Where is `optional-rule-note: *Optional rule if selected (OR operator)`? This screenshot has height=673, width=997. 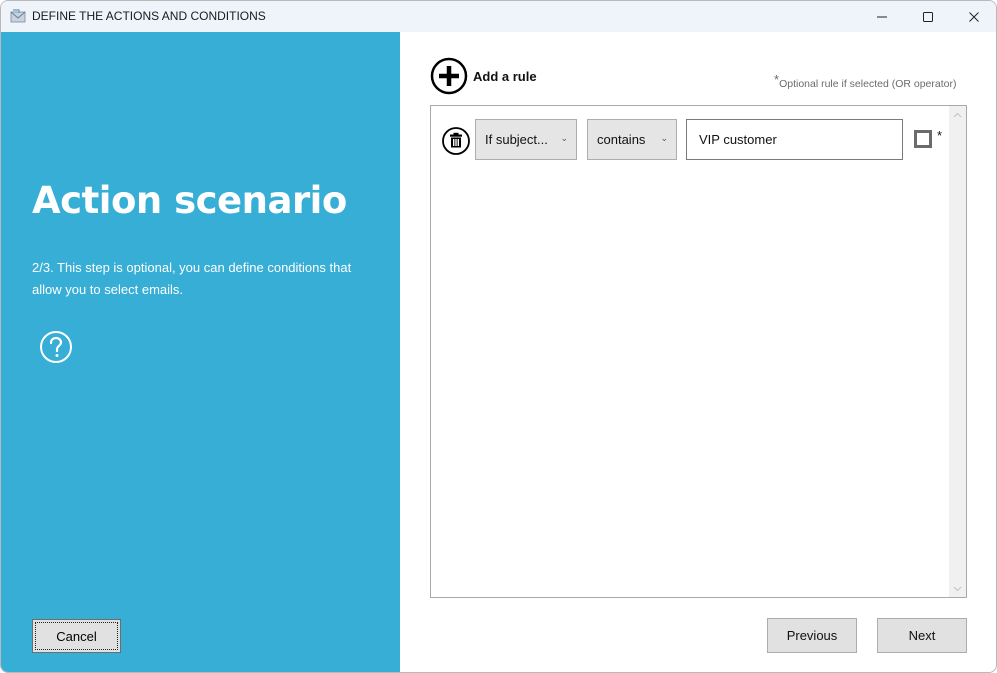
optional-rule-note: *Optional rule if selected (OR operator) is located at coordinates (865, 81).